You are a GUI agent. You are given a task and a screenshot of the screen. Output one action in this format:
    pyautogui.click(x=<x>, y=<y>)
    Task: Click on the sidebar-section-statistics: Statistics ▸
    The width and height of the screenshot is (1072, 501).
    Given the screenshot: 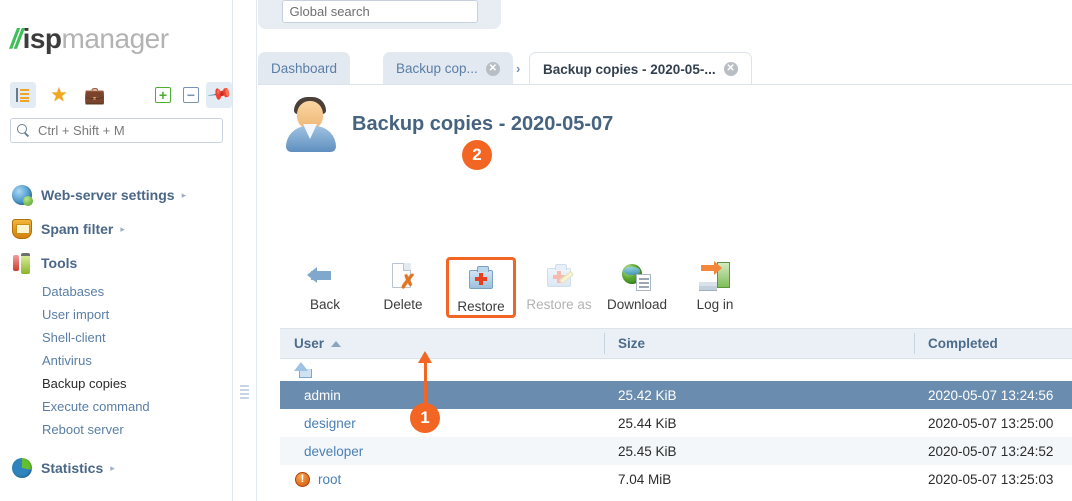 What is the action you would take?
    pyautogui.click(x=116, y=468)
    